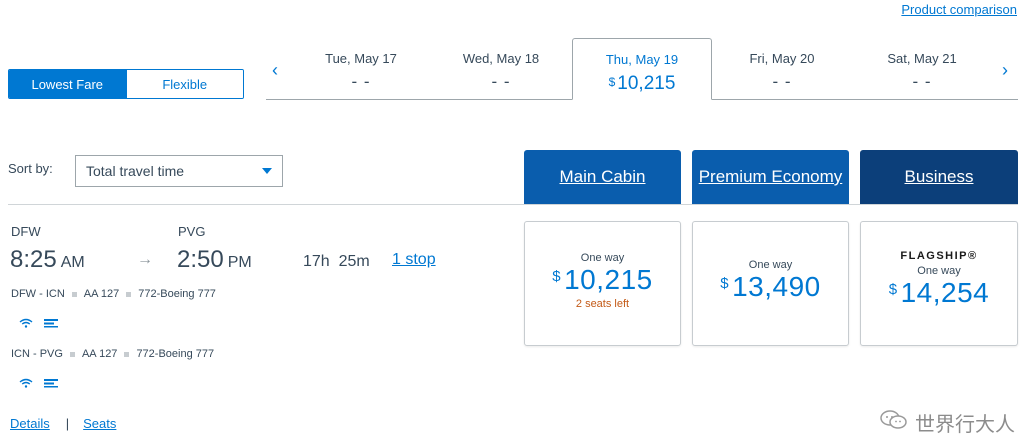 This screenshot has height=437, width=1023. What do you see at coordinates (239, 262) in the screenshot?
I see `arrive-ampm: PM` at bounding box center [239, 262].